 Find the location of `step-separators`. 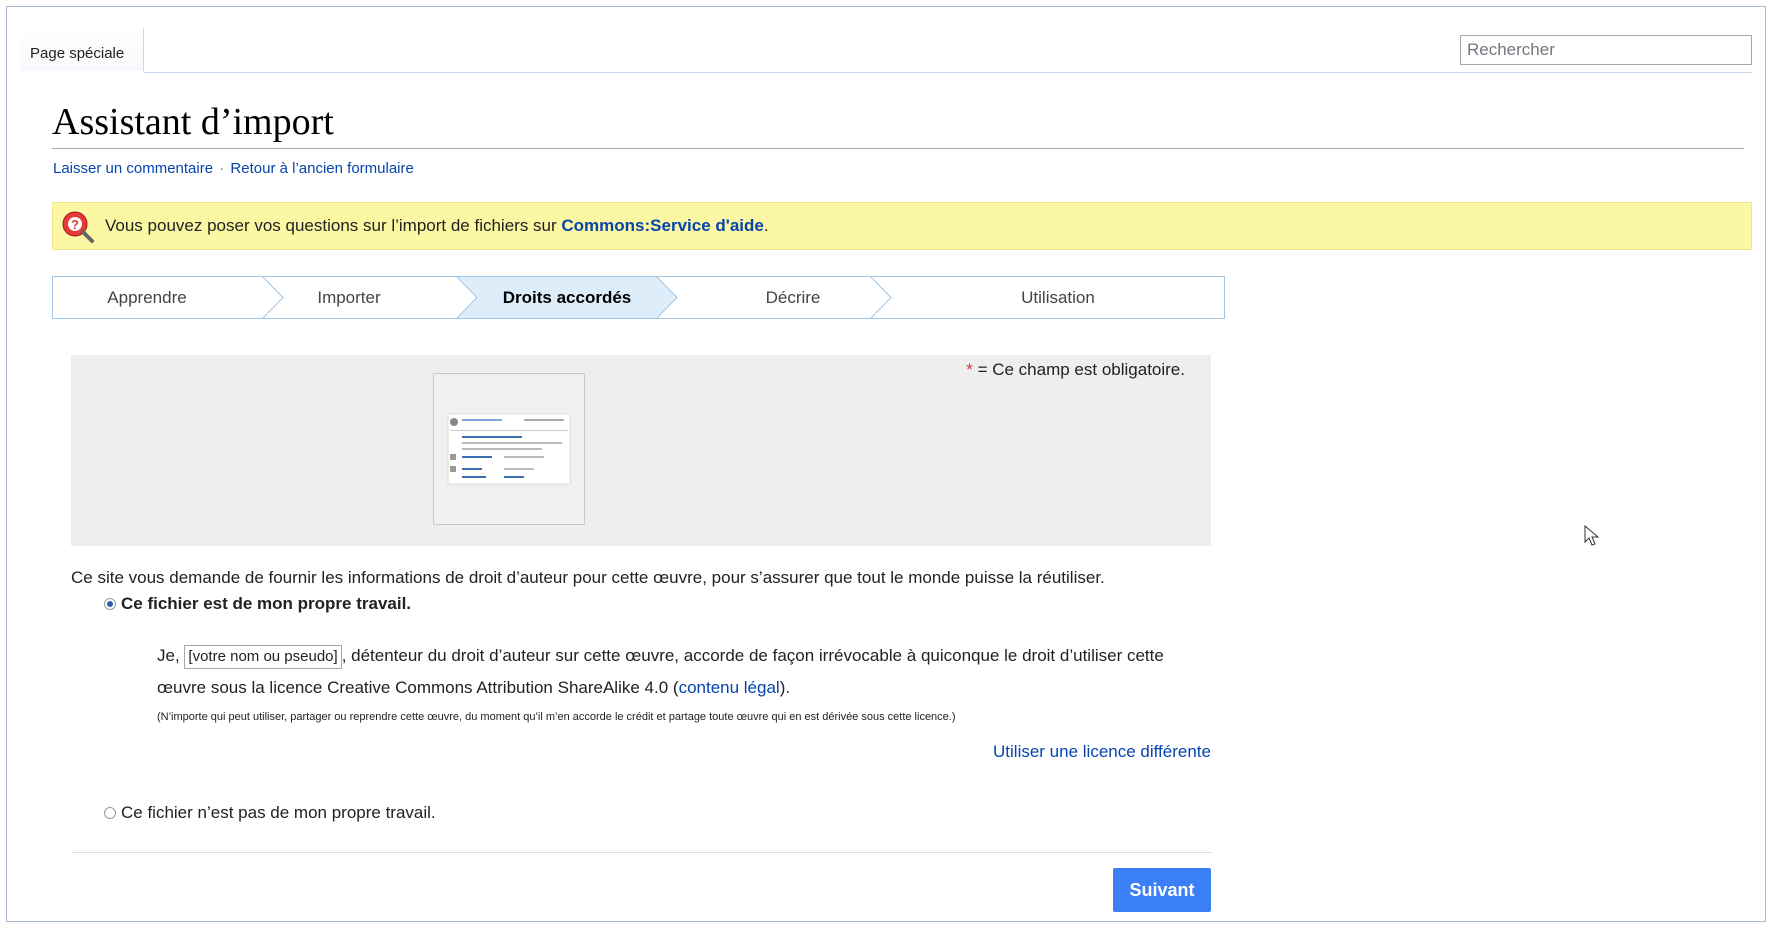

step-separators is located at coordinates (577, 297).